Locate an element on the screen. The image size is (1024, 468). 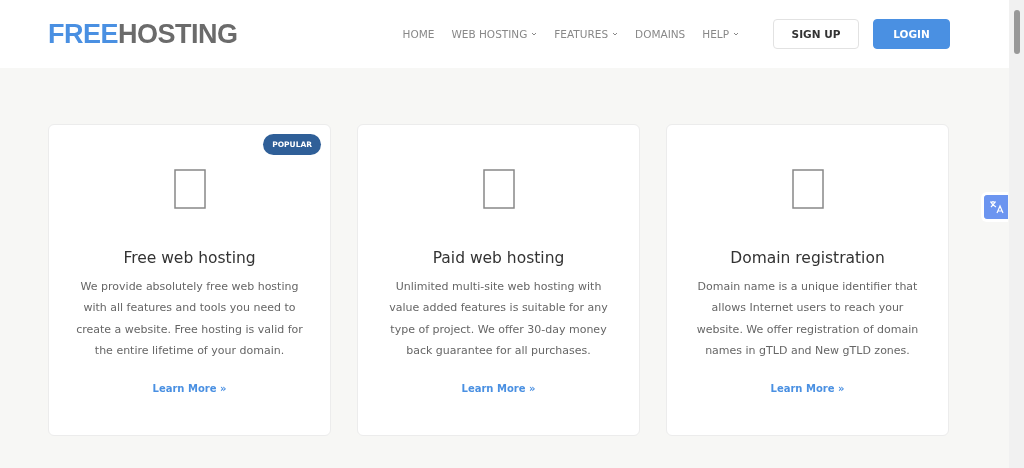
card-title: Domain registration is located at coordinates (807, 258).